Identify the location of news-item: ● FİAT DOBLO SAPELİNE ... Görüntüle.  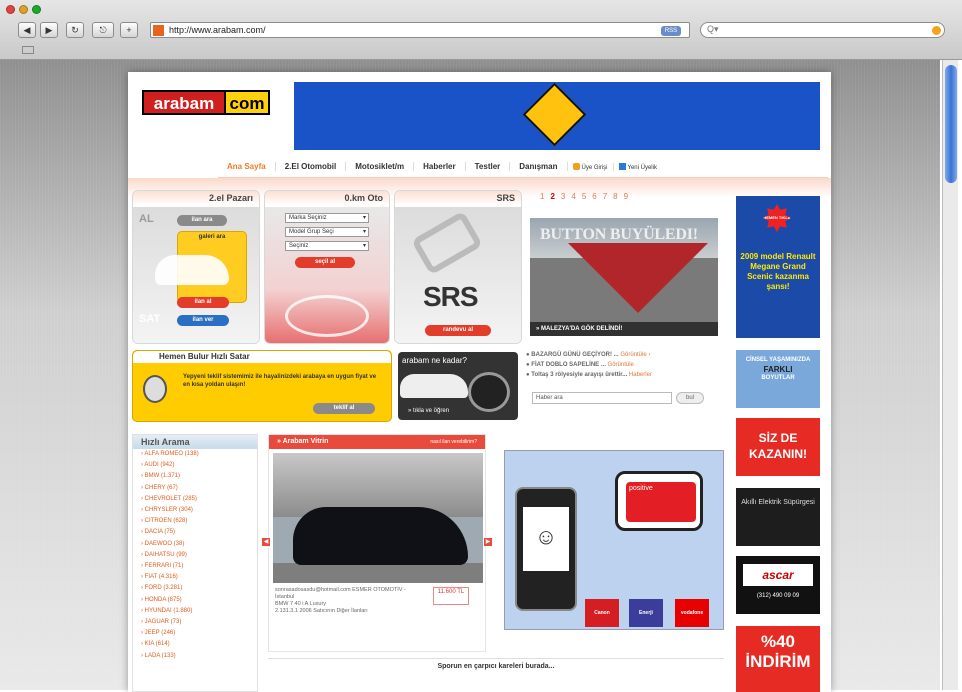
(626, 365).